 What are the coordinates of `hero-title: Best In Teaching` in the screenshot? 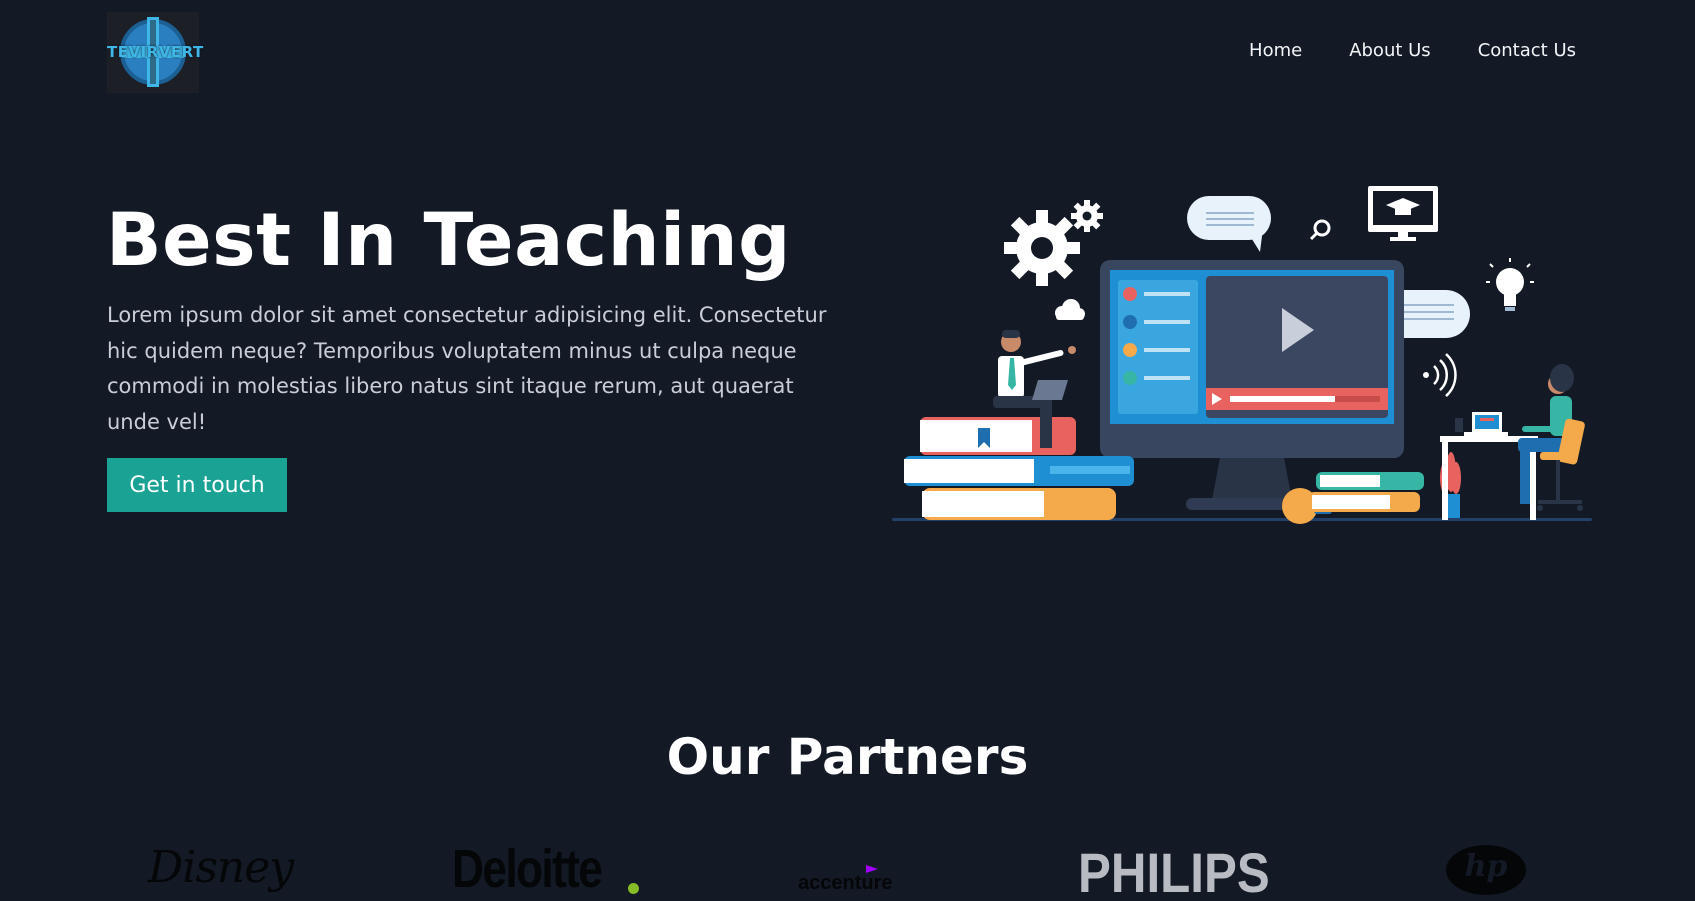 It's located at (448, 240).